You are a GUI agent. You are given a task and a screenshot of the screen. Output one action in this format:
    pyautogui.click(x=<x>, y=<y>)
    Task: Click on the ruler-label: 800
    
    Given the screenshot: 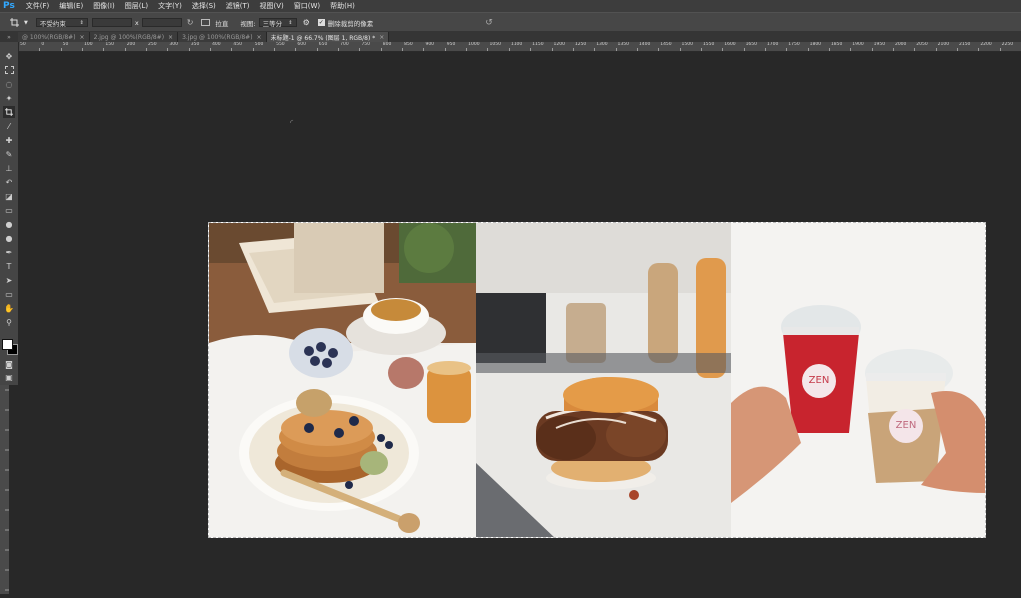 What is the action you would take?
    pyautogui.click(x=387, y=44)
    